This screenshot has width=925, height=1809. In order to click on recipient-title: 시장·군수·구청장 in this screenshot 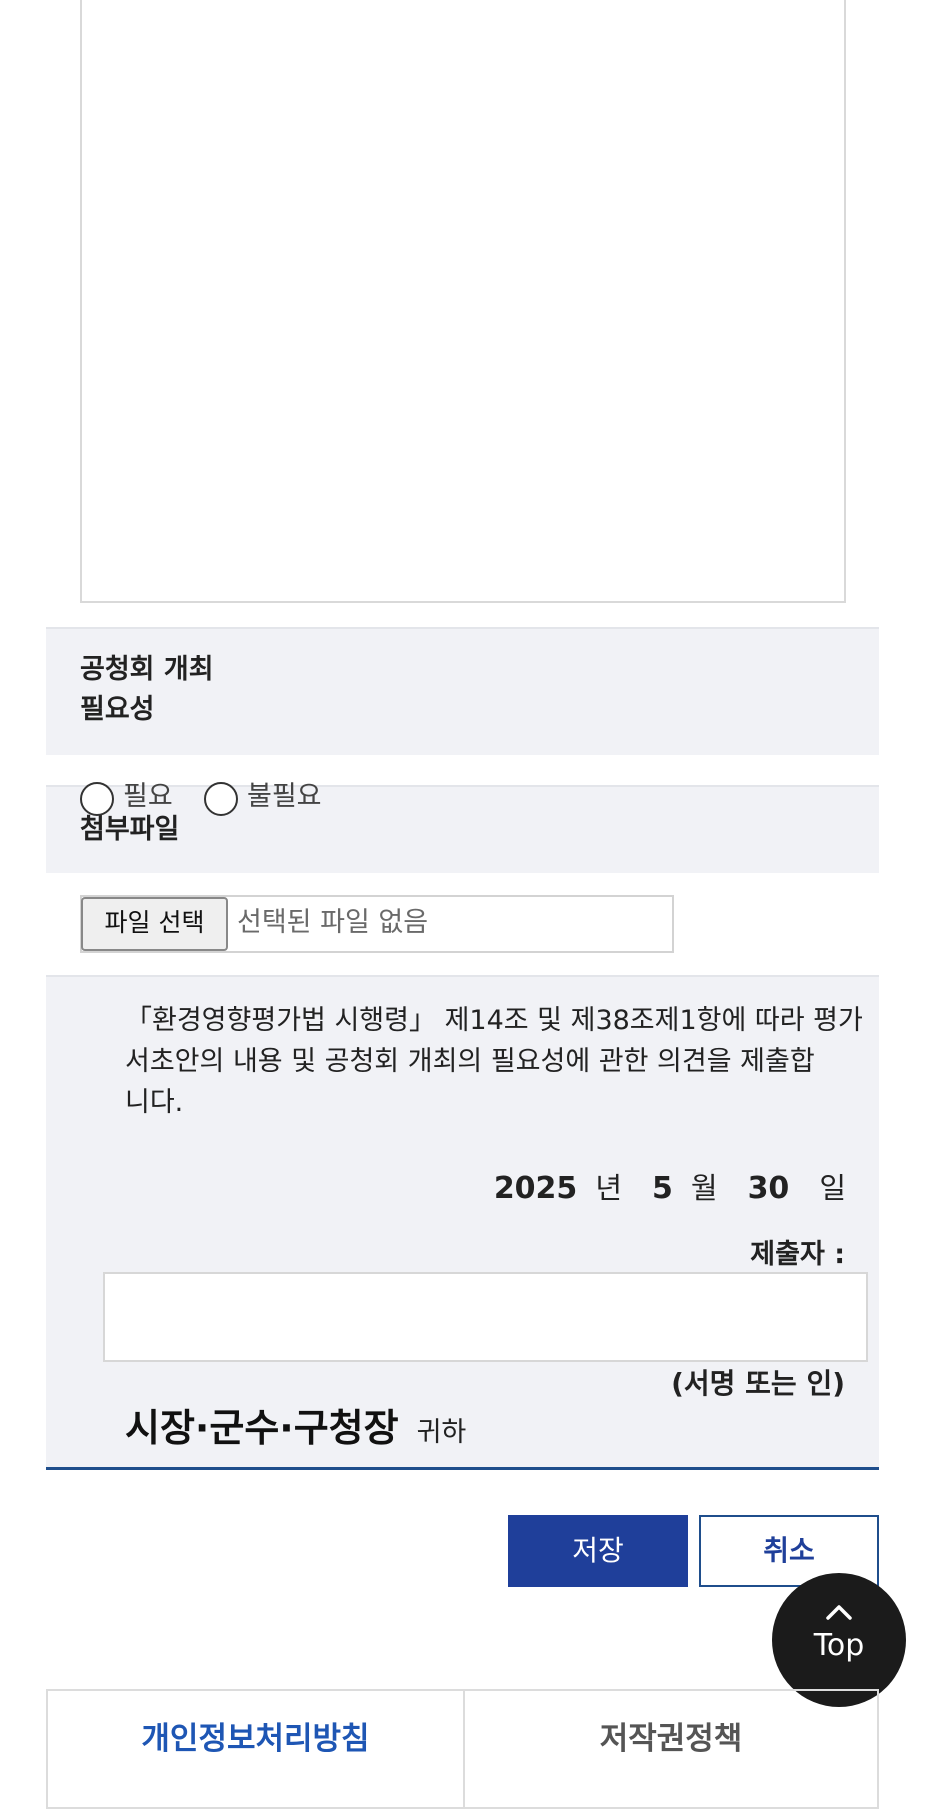, I will do `click(262, 1428)`.